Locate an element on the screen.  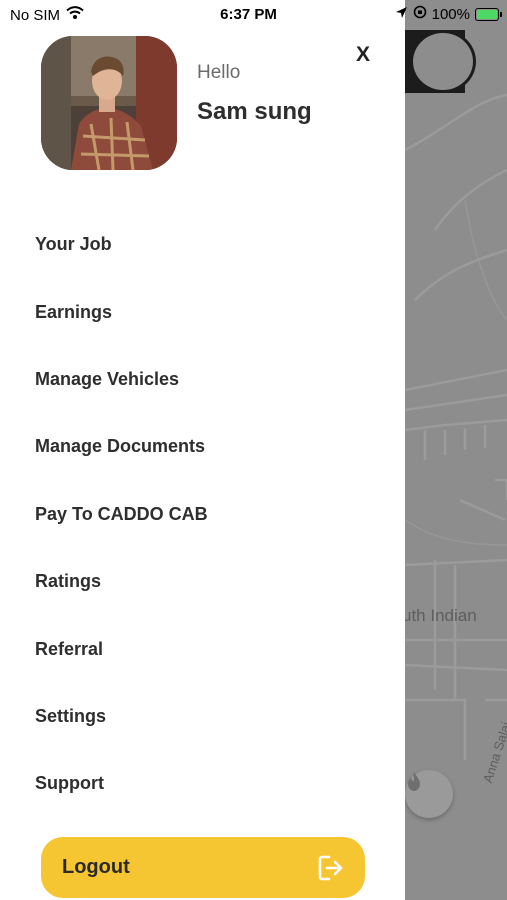
menu-item-manage-vehicles: Manage Vehicles is located at coordinates (107, 379).